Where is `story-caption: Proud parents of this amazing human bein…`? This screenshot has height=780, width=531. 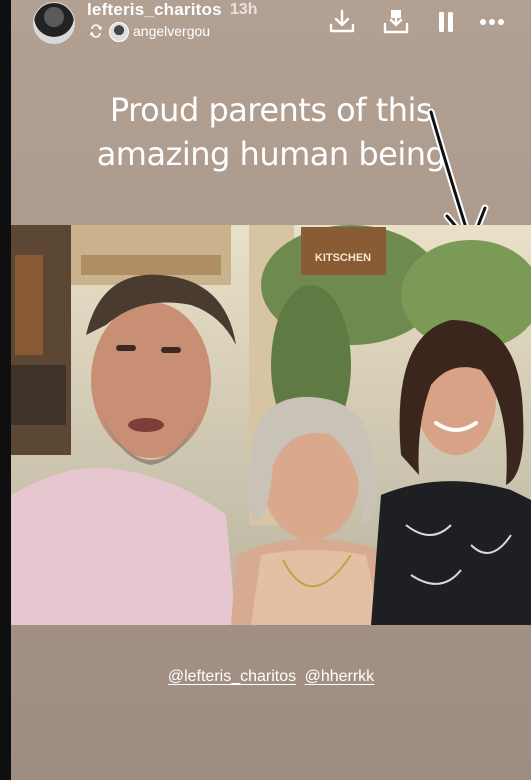
story-caption: Proud parents of this amazing human bein… is located at coordinates (271, 132).